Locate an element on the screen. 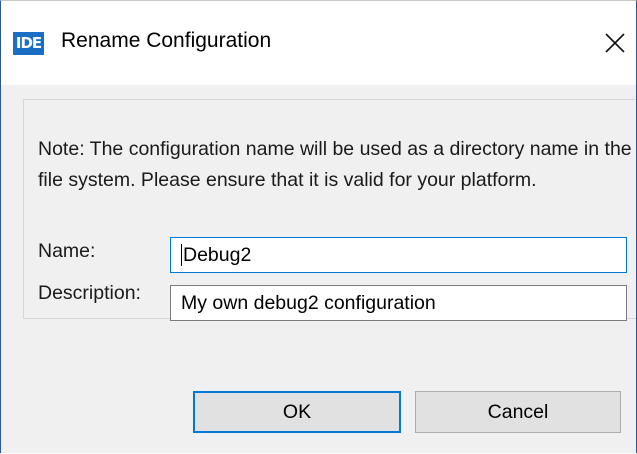  close-icon is located at coordinates (615, 43).